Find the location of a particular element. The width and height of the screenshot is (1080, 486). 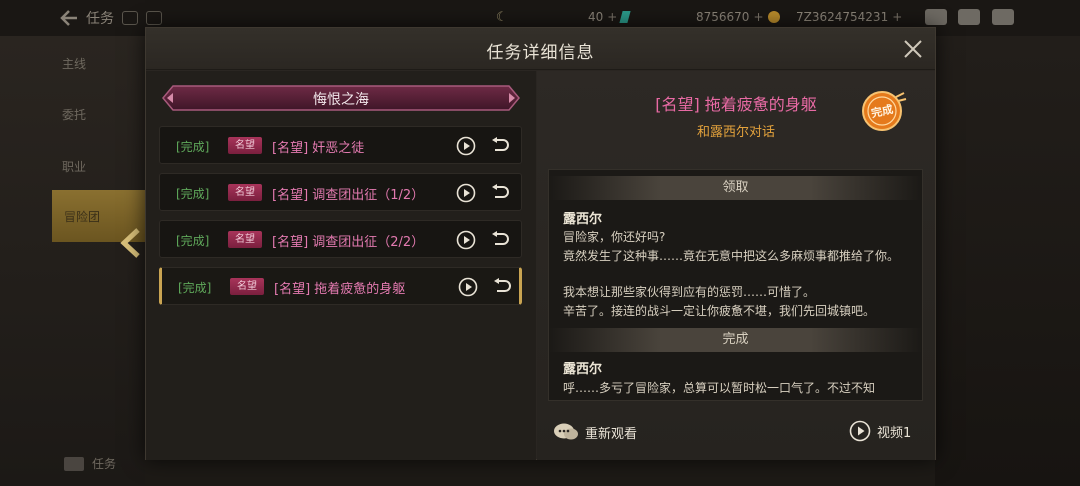

quest-row-selected: [完成] 名望 [名望] 拖着疲惫的身躯 is located at coordinates (340, 286).